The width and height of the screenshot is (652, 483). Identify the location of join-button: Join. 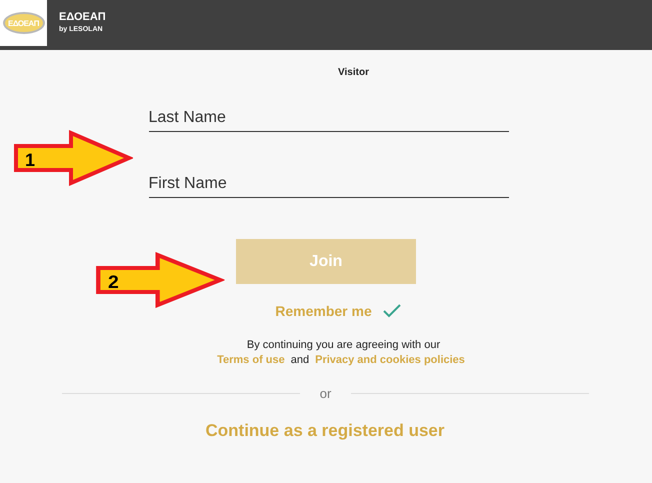
(326, 261).